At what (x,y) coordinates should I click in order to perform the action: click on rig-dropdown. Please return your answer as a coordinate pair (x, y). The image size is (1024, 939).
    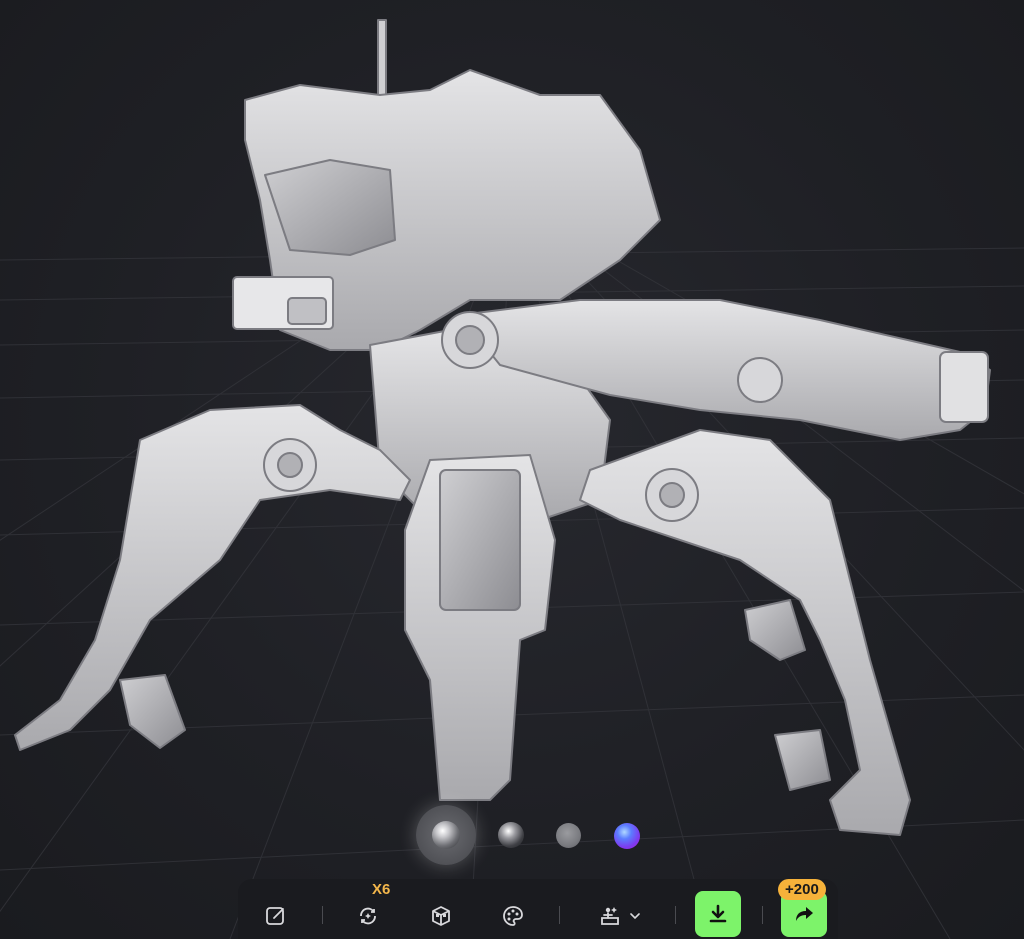
    Looking at the image, I should click on (620, 916).